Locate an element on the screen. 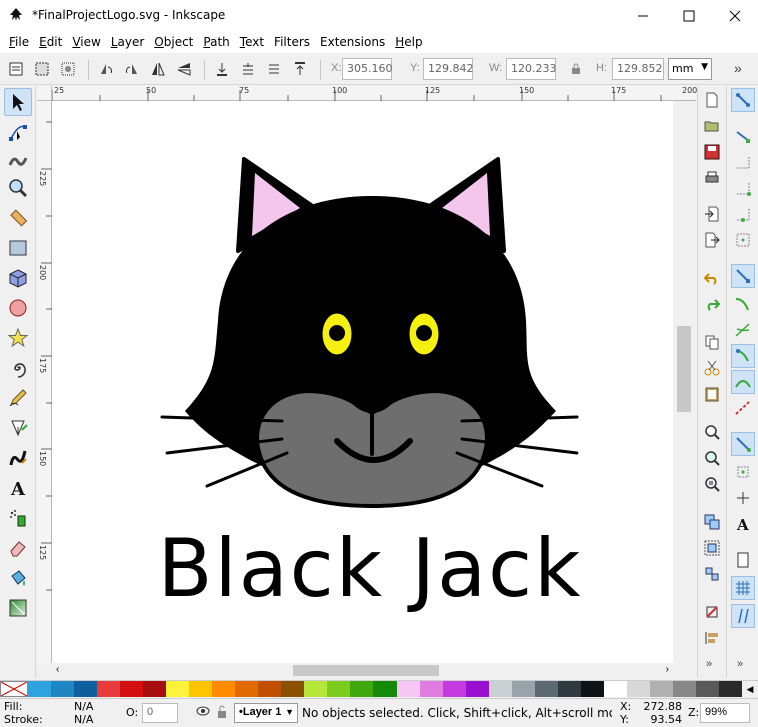 The height and width of the screenshot is (727, 758). calligraphy-tool is located at coordinates (18, 458).